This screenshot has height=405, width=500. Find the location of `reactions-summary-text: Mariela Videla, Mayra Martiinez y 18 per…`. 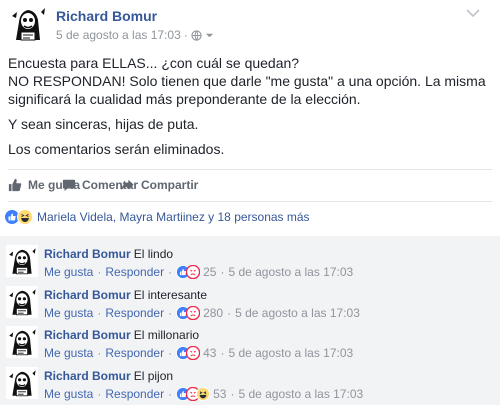

reactions-summary-text: Mariela Videla, Mayra Martiinez y 18 per… is located at coordinates (173, 217).